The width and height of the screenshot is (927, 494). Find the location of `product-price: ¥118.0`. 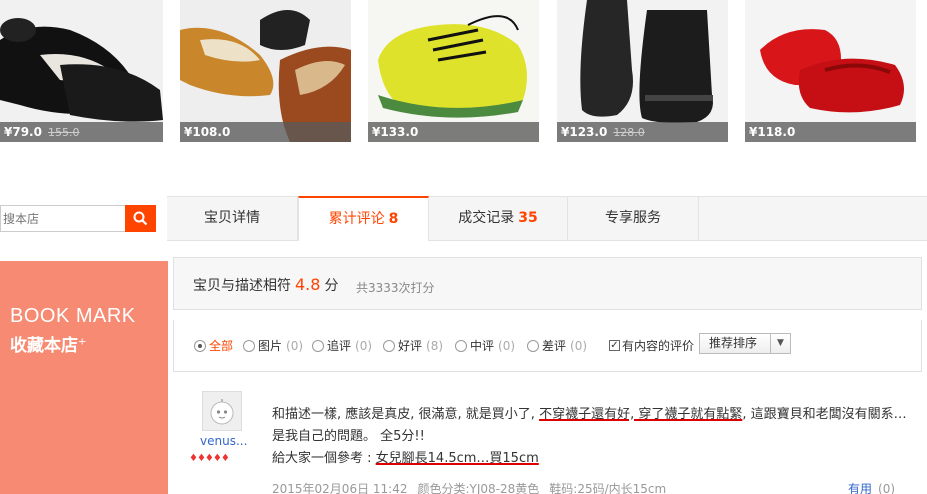

product-price: ¥118.0 is located at coordinates (772, 132).